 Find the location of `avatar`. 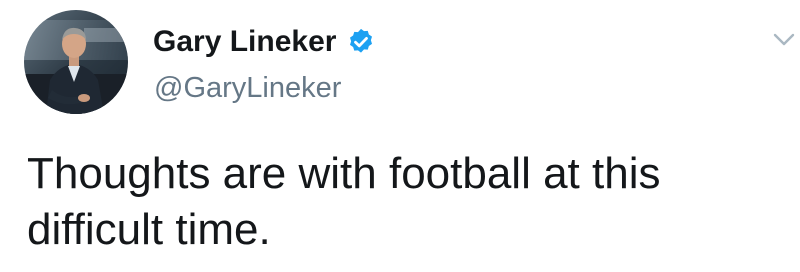

avatar is located at coordinates (76, 62).